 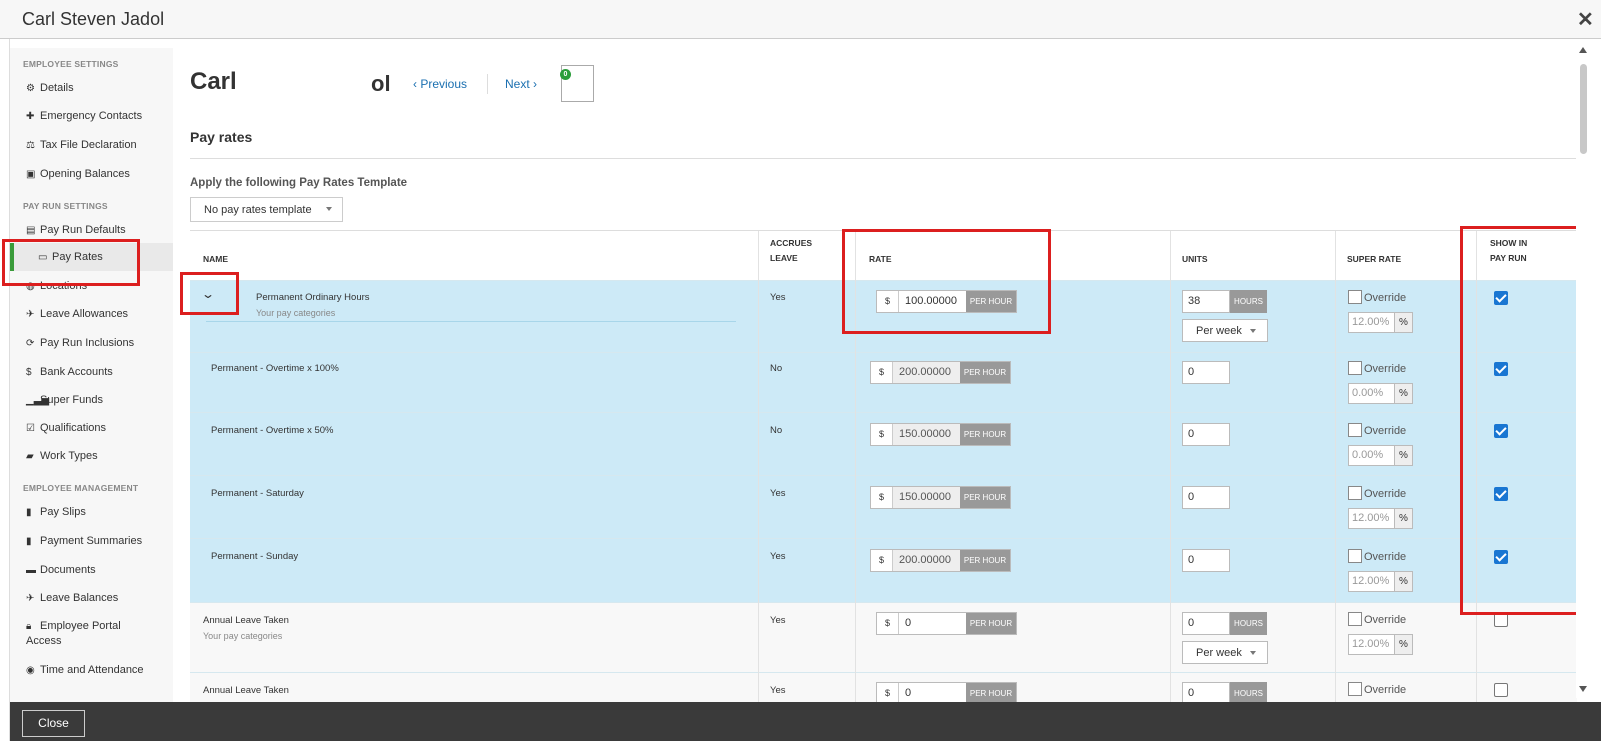 What do you see at coordinates (87, 343) in the screenshot?
I see `sidebar-item-label: Pay Run Inclusions` at bounding box center [87, 343].